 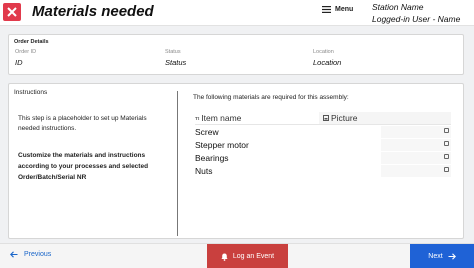 I want to click on order-details-heading: Order Details, so click(x=31, y=42).